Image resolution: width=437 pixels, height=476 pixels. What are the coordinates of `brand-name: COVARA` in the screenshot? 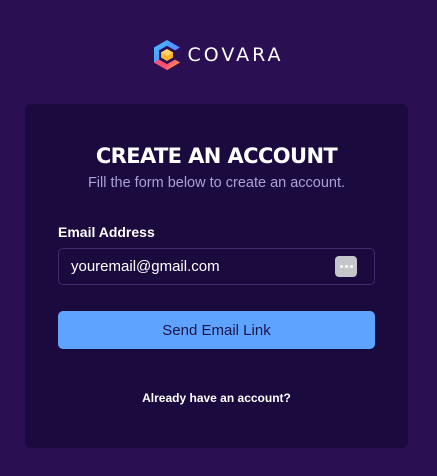 It's located at (235, 54).